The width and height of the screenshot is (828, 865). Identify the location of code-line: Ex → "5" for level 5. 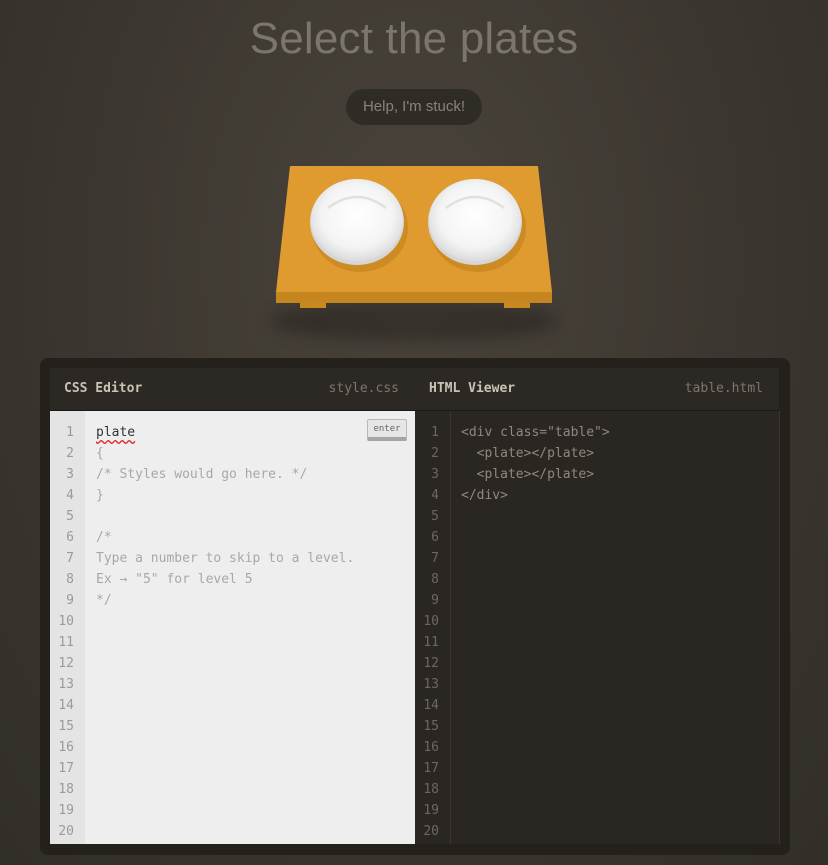
(174, 579).